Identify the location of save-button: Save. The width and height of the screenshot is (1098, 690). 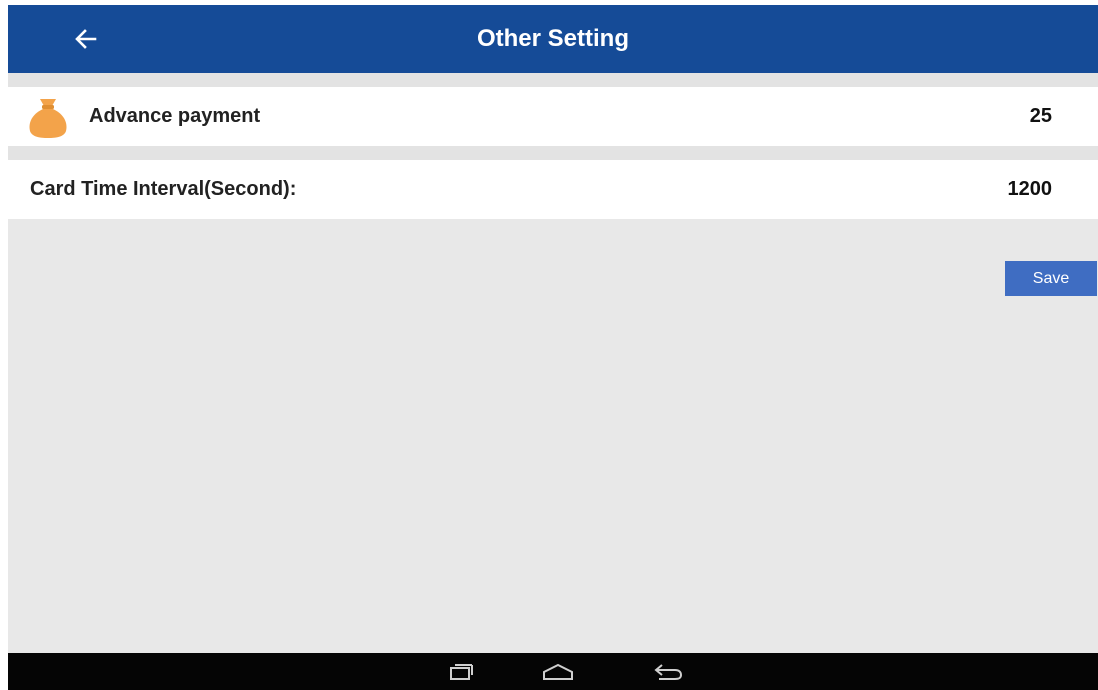
(1051, 278).